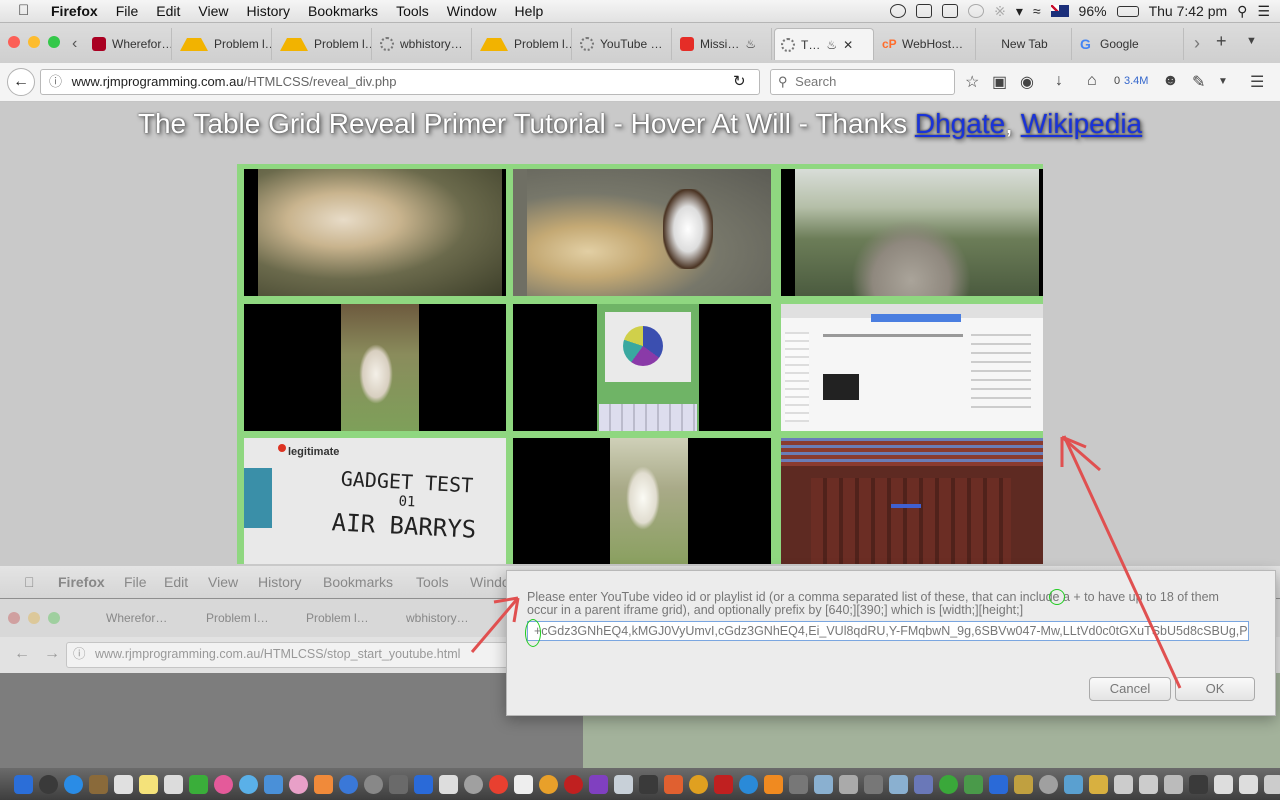 Image resolution: width=1280 pixels, height=800 pixels. I want to click on filezilla-2-icon, so click(723, 784).